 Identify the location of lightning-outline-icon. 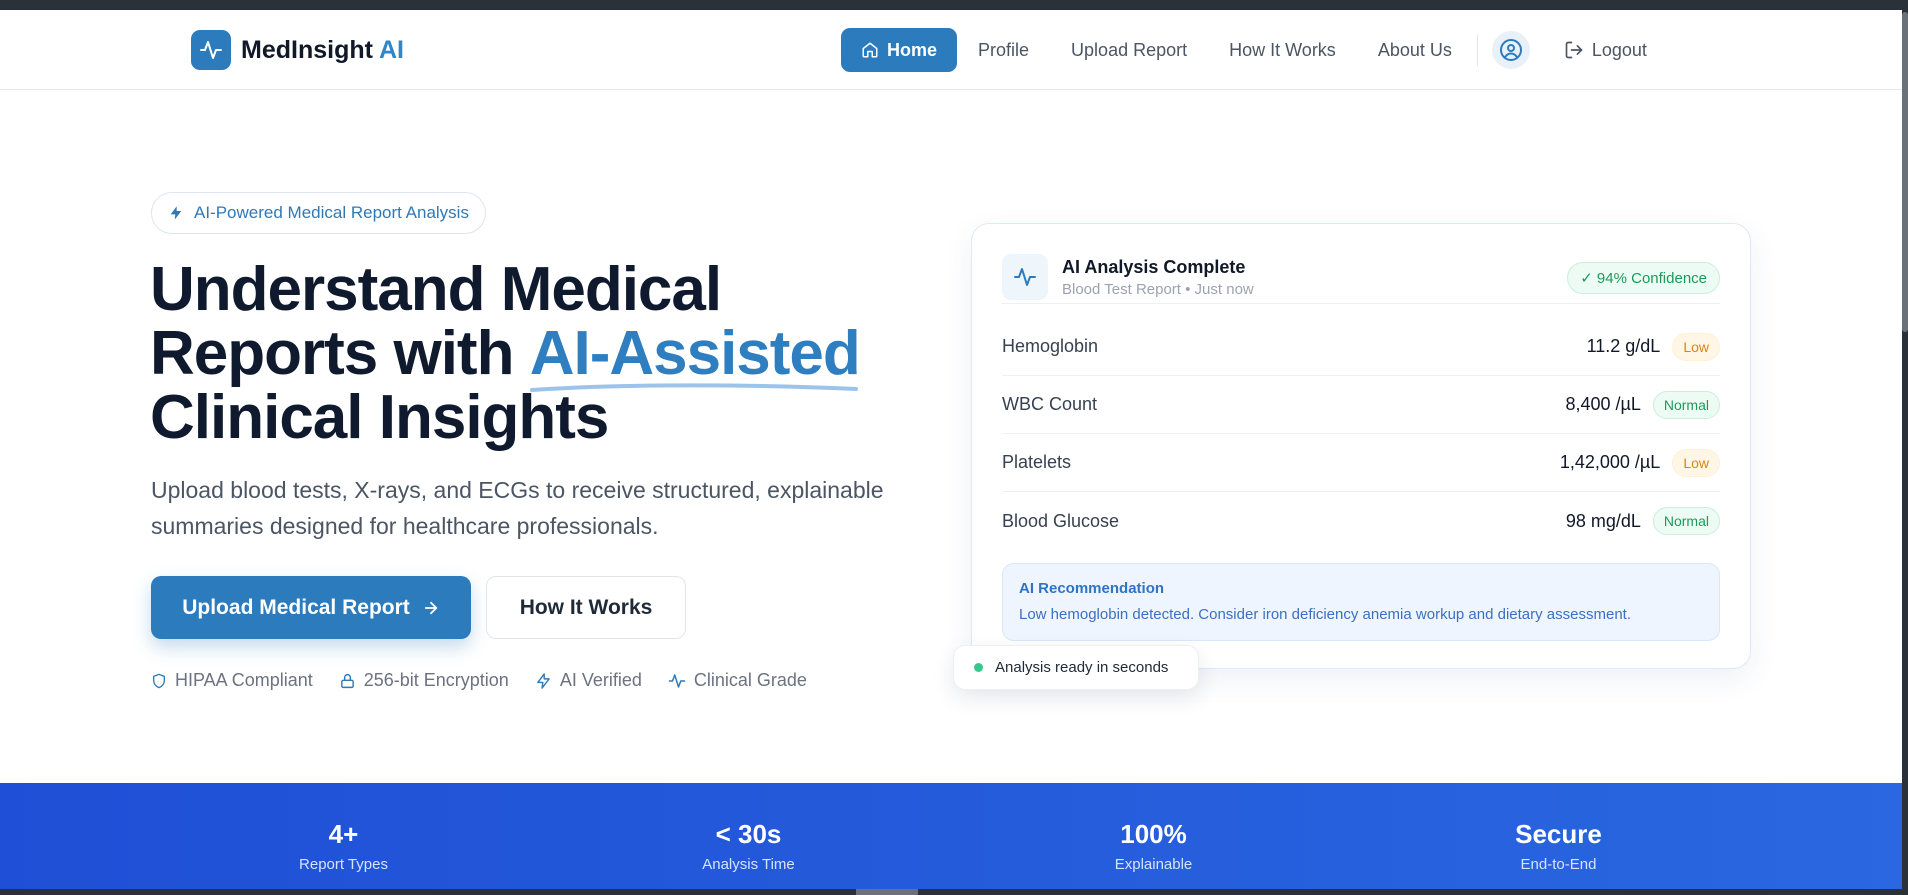
(543, 680).